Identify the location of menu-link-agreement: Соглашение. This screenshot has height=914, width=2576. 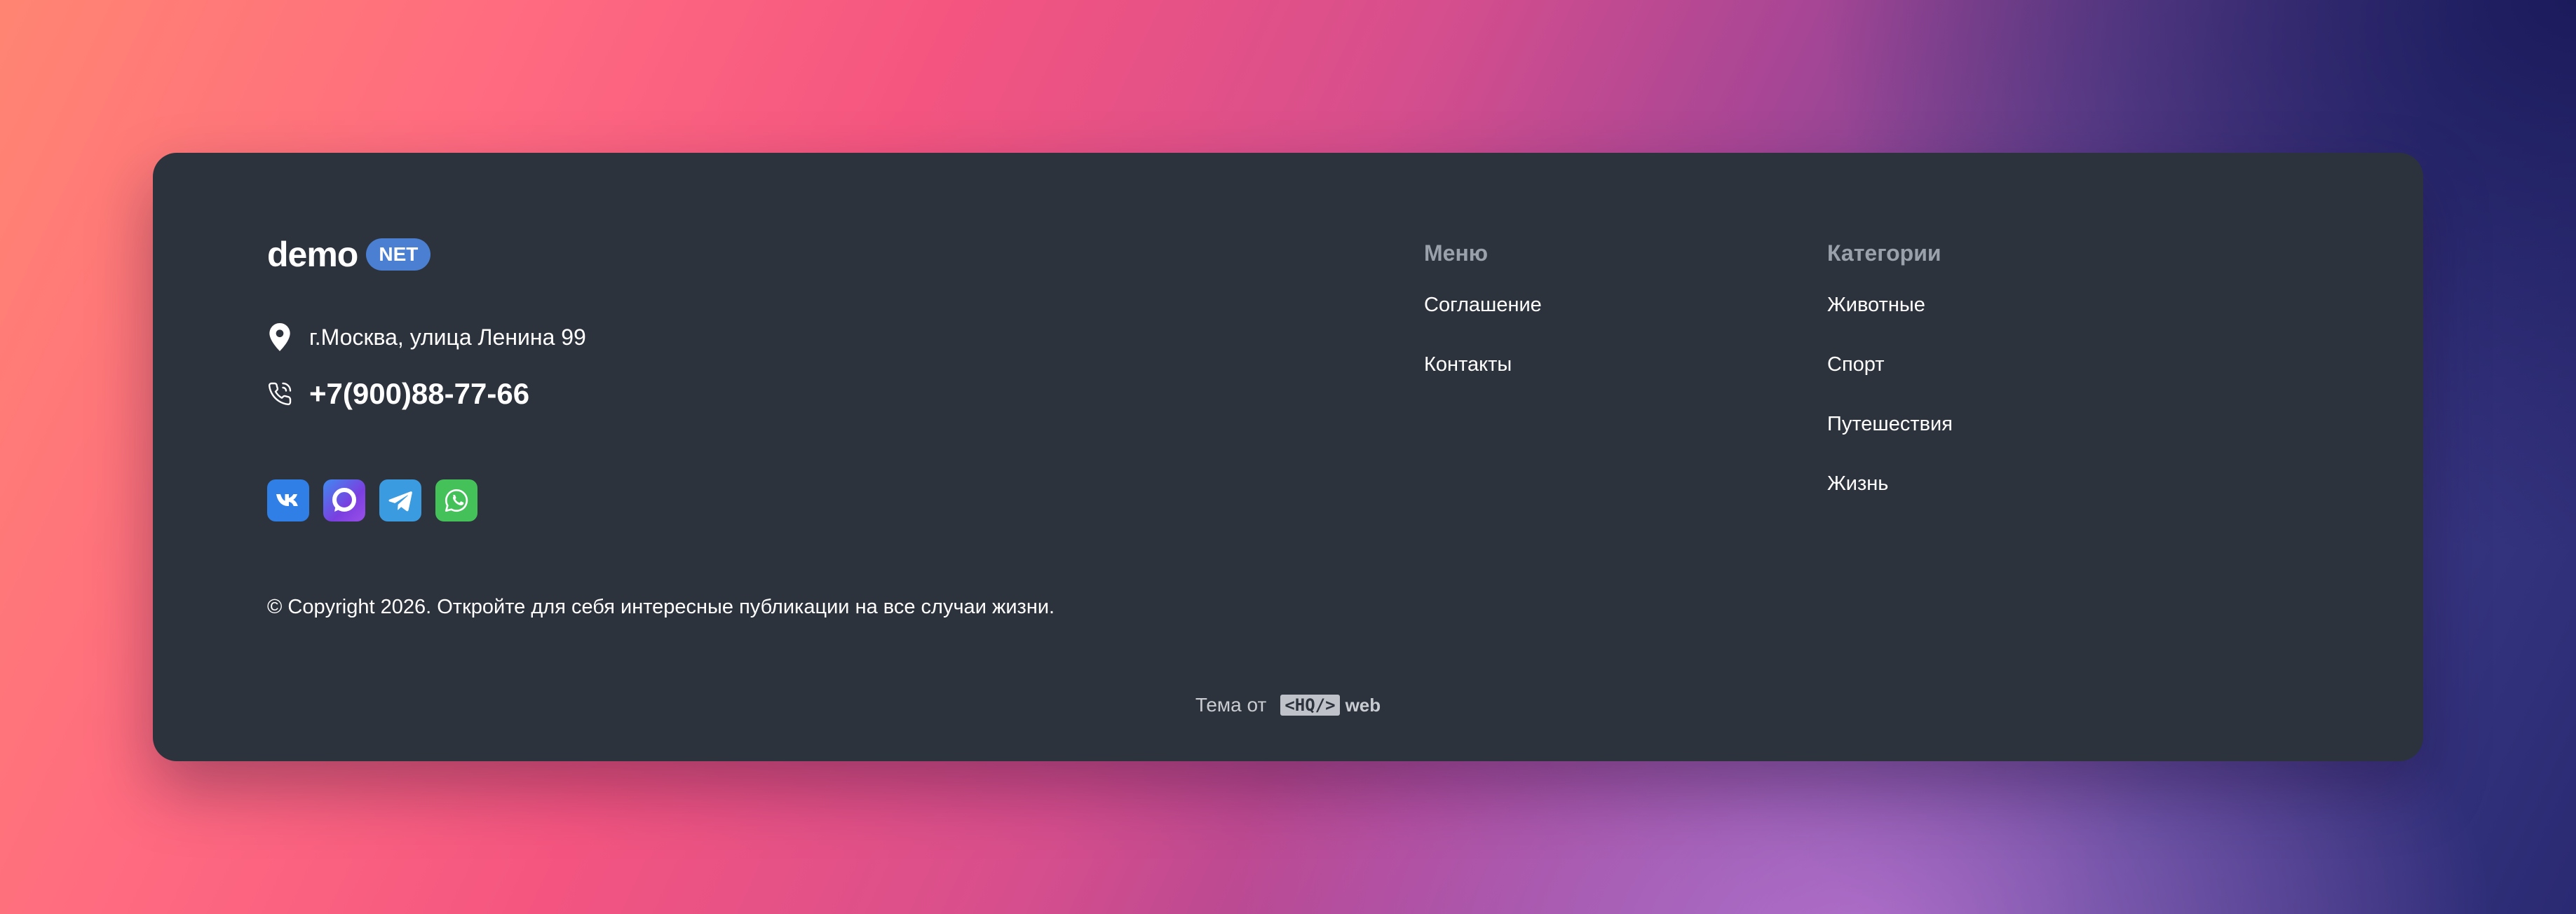
(1483, 305).